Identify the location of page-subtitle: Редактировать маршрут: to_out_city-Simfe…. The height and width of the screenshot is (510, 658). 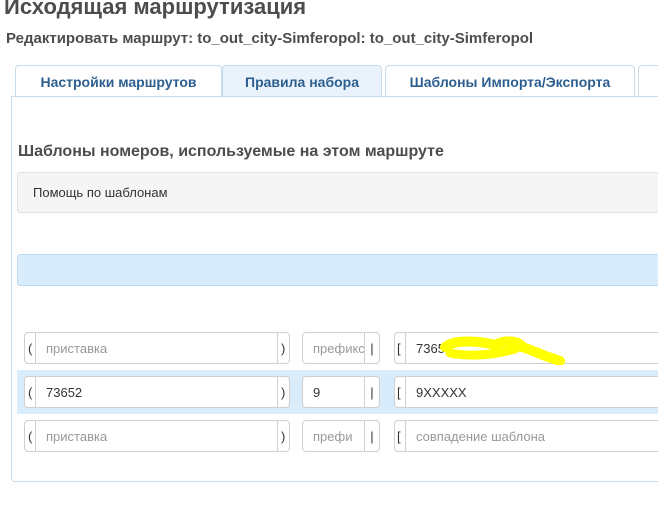
(270, 38).